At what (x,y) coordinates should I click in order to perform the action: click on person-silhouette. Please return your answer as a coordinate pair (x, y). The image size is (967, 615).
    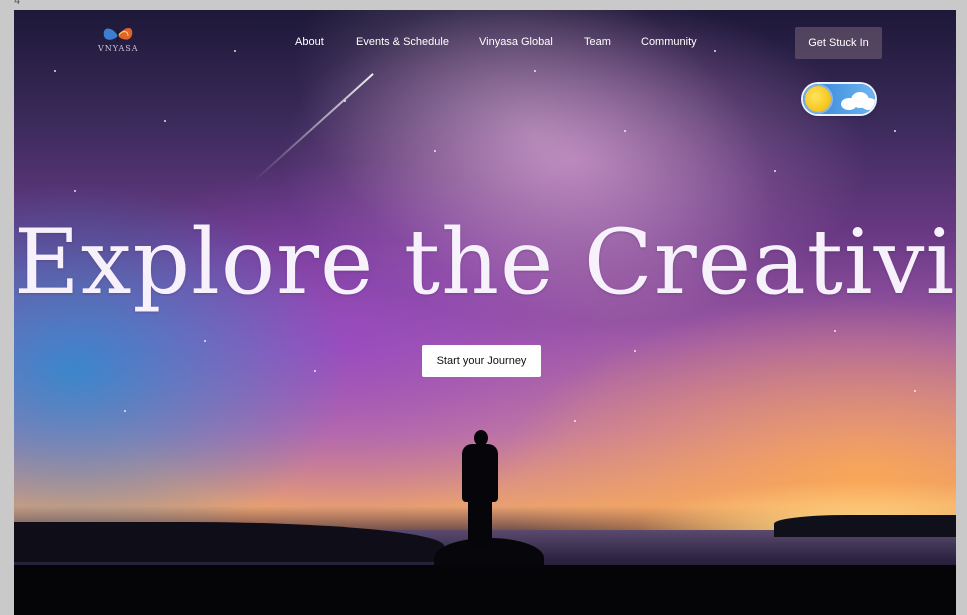
    Looking at the image, I should click on (480, 488).